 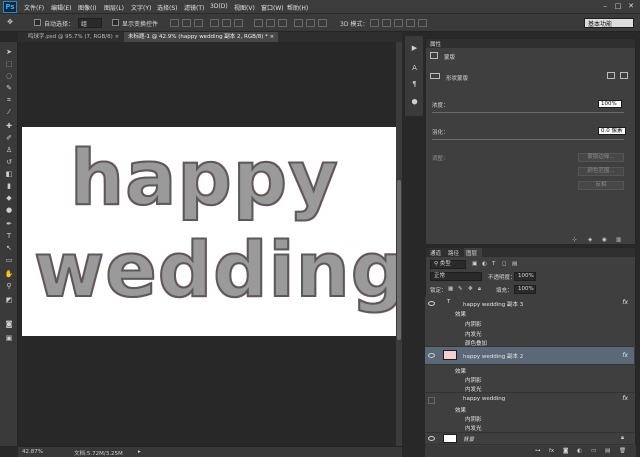 I want to click on distribute-top-icon, so click(x=258, y=23).